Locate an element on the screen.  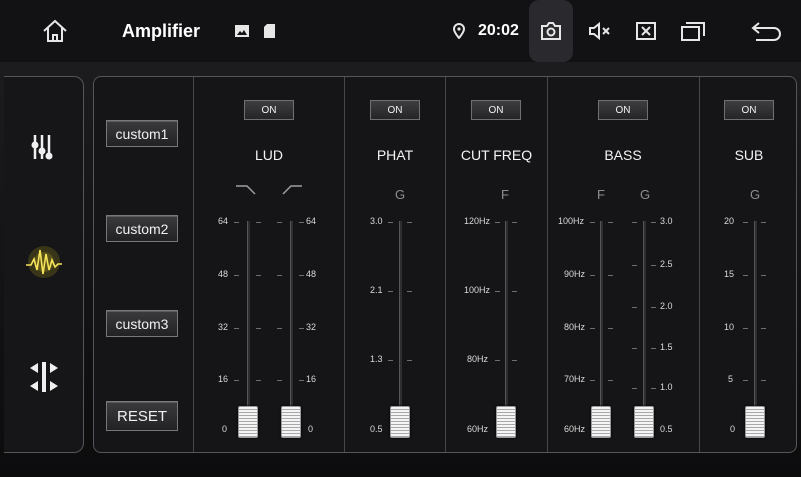
waveform-icon is located at coordinates (44, 262).